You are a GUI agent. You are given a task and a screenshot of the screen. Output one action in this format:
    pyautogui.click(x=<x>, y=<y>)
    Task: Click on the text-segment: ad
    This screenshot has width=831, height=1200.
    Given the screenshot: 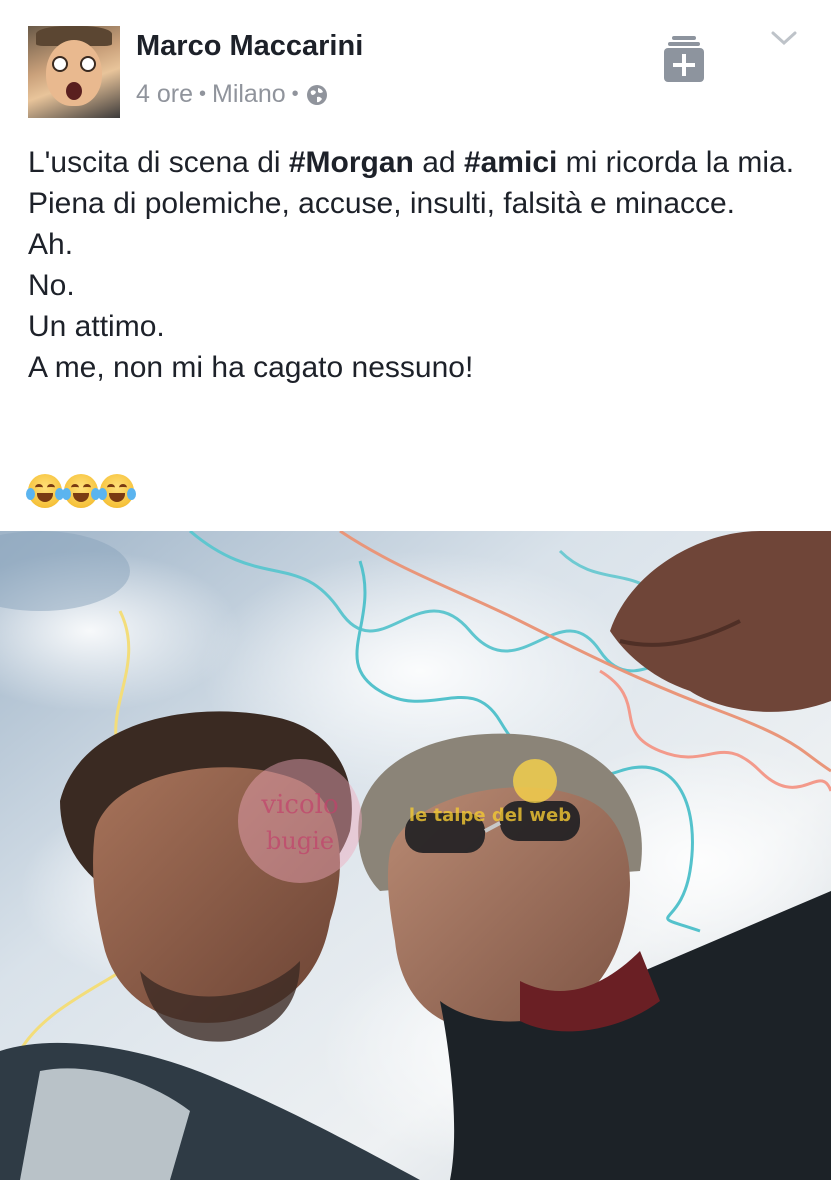 What is the action you would take?
    pyautogui.click(x=438, y=162)
    